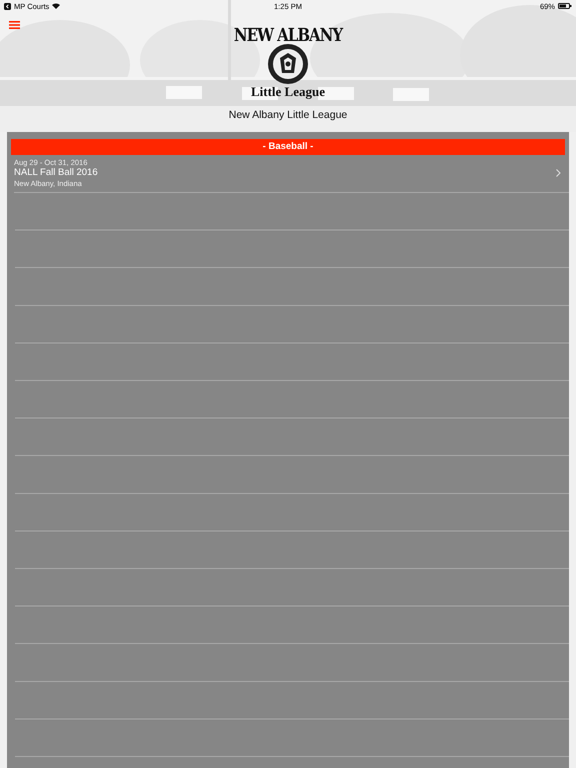 This screenshot has height=768, width=576. I want to click on chevron-icon, so click(558, 173).